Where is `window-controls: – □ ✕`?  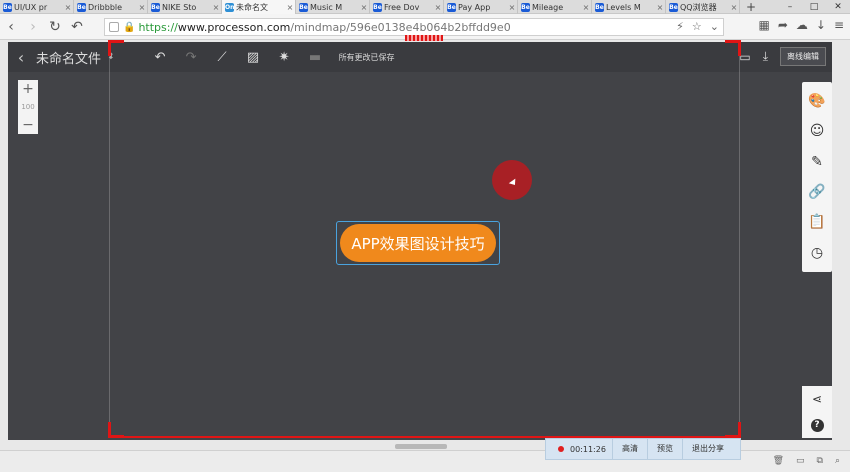 window-controls: – □ ✕ is located at coordinates (814, 7).